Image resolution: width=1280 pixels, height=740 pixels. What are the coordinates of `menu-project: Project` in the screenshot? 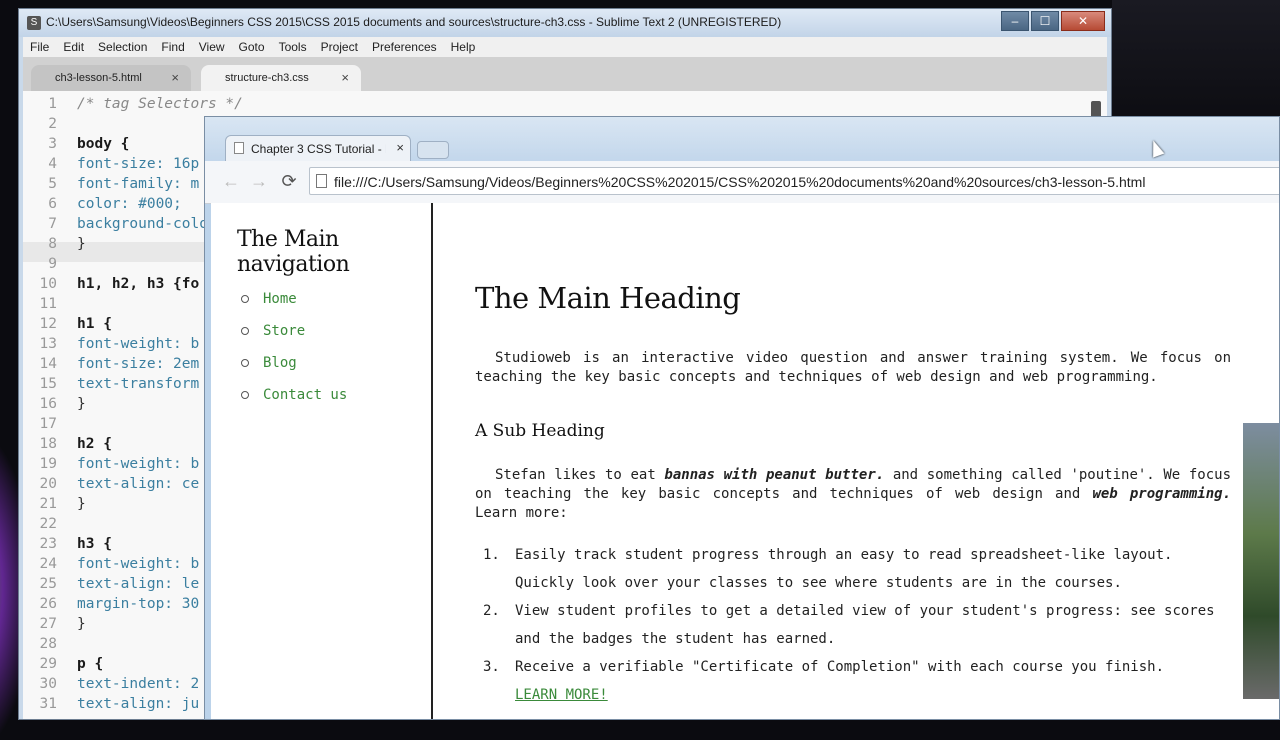 It's located at (339, 47).